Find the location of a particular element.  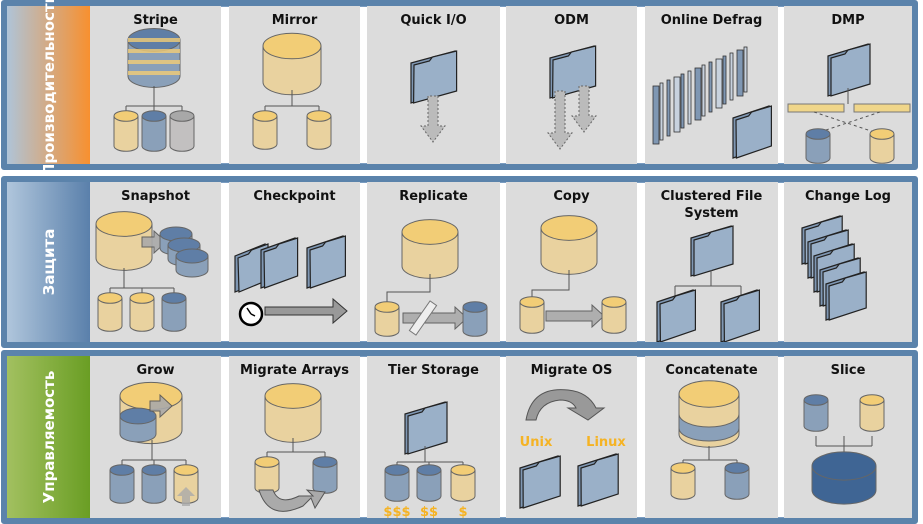

feature-title: Concatenate is located at coordinates (711, 370).